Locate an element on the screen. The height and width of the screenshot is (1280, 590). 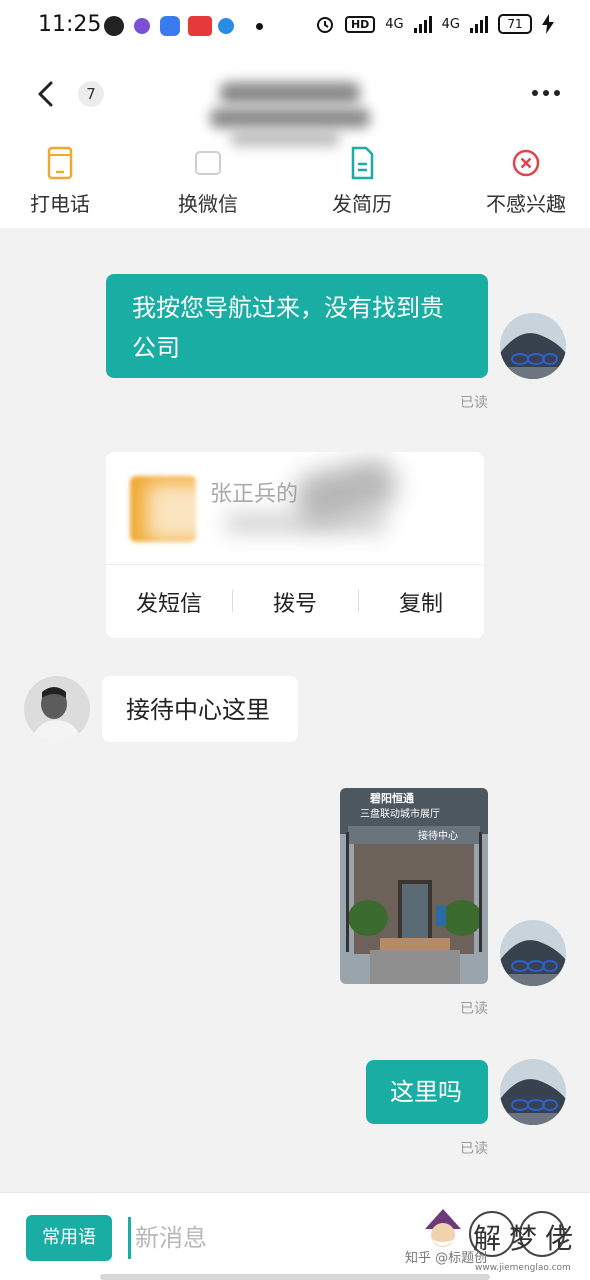
card-avatar-smudge is located at coordinates (181, 512).